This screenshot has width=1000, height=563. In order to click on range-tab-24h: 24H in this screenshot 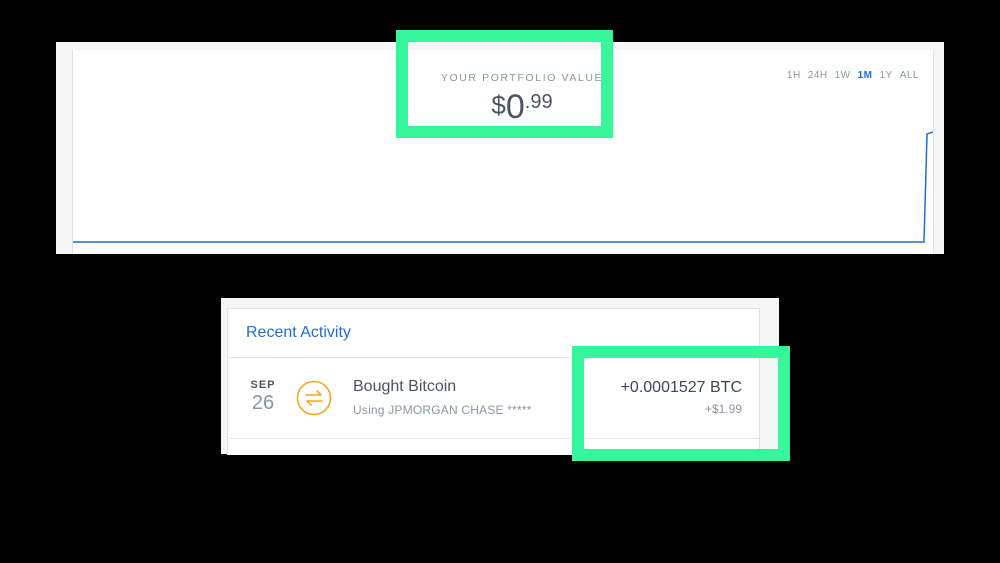, I will do `click(818, 75)`.